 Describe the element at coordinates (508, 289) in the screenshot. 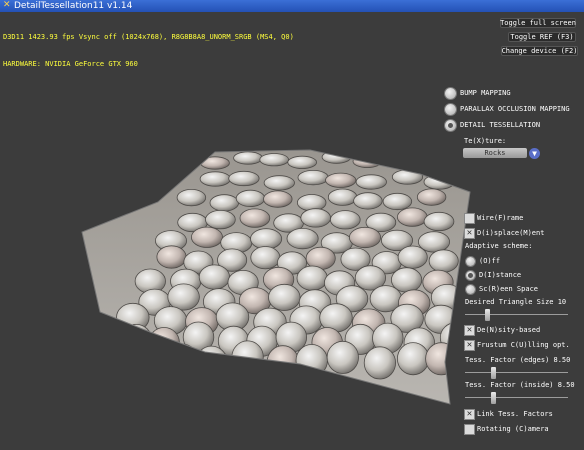

I see `adaptive-screen-space-label: Sc(R)een Space` at that location.